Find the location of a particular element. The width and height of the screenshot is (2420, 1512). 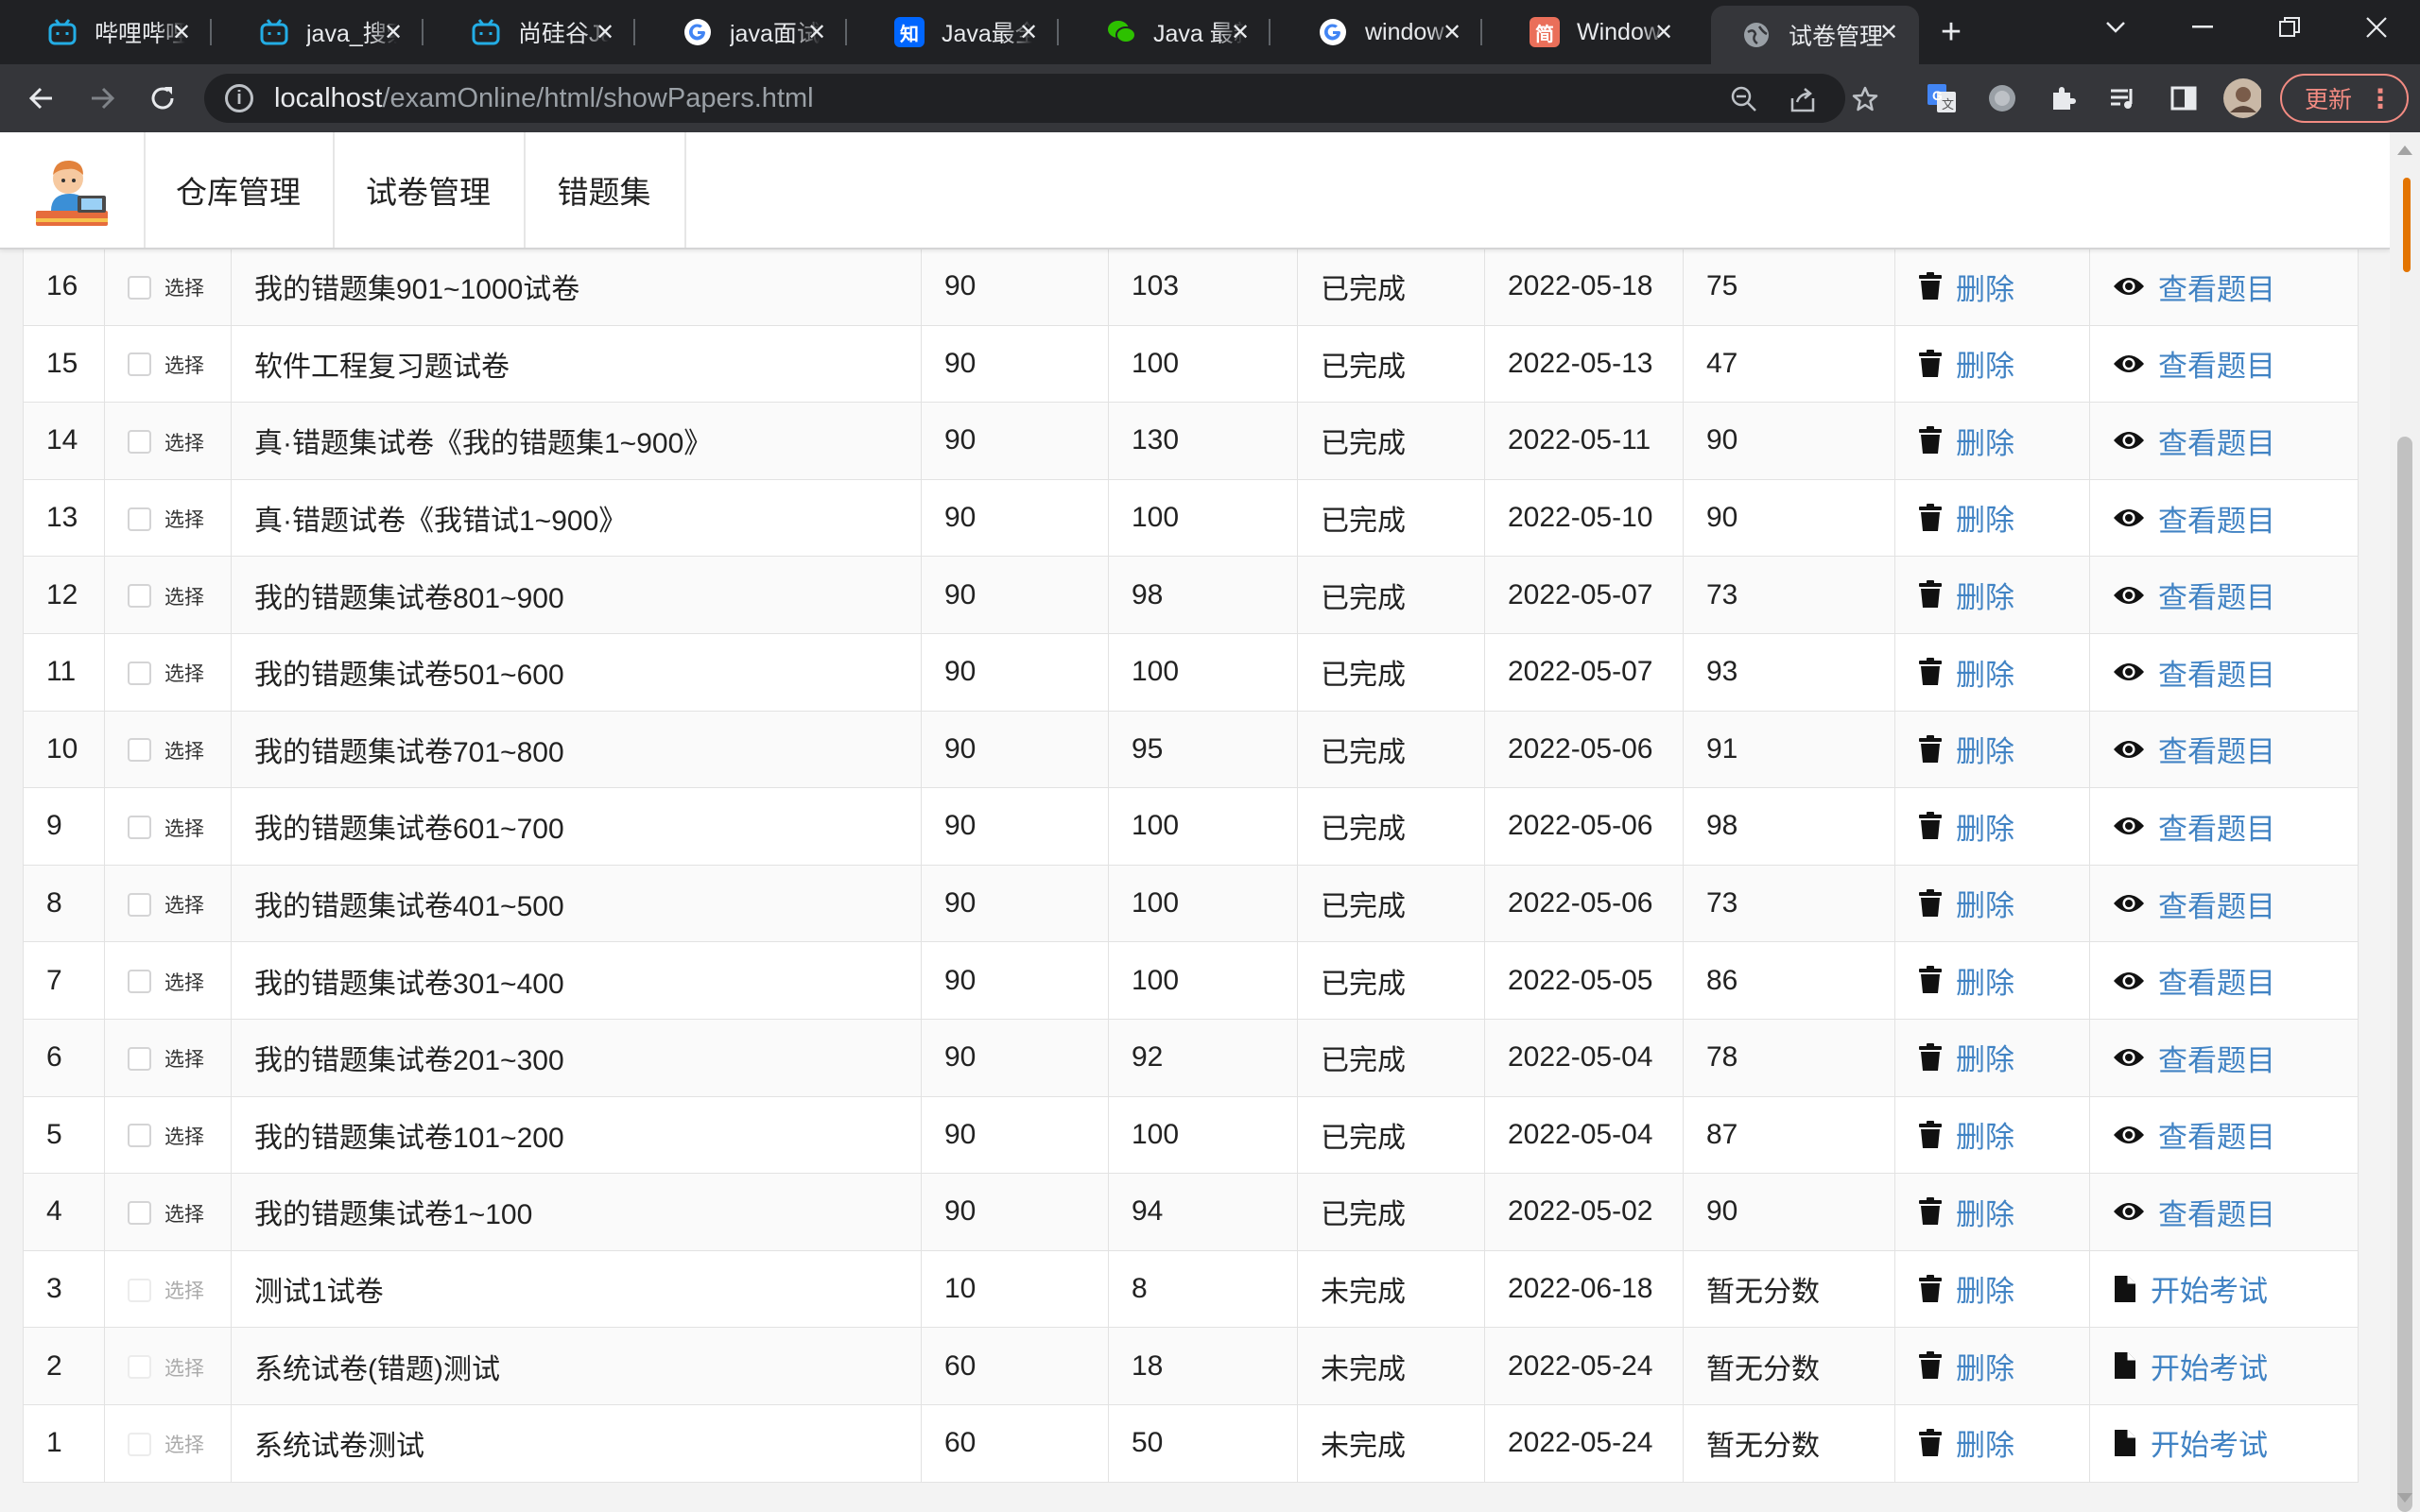

site-logo is located at coordinates (73, 190).